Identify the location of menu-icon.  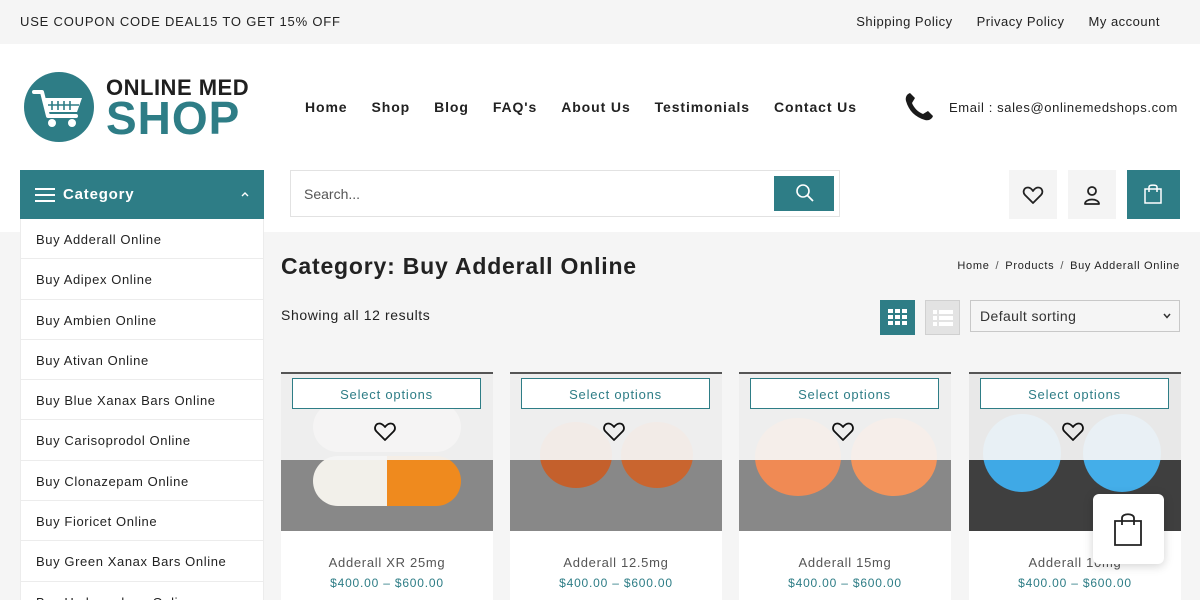
(45, 195).